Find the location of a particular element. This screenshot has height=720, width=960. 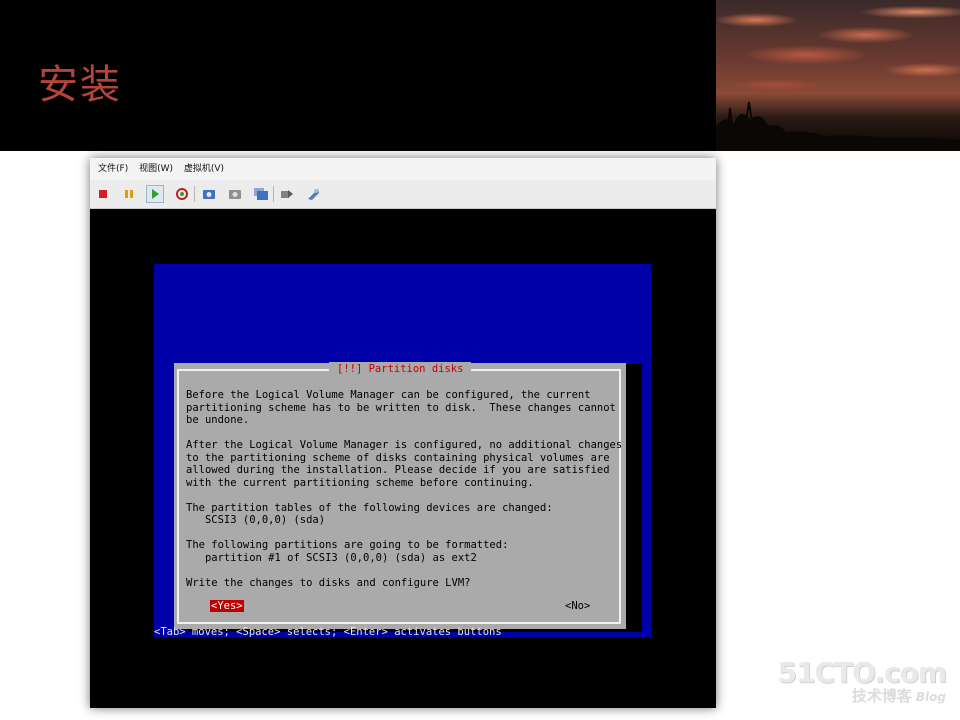

watermark-blog: Blog is located at coordinates (930, 697).